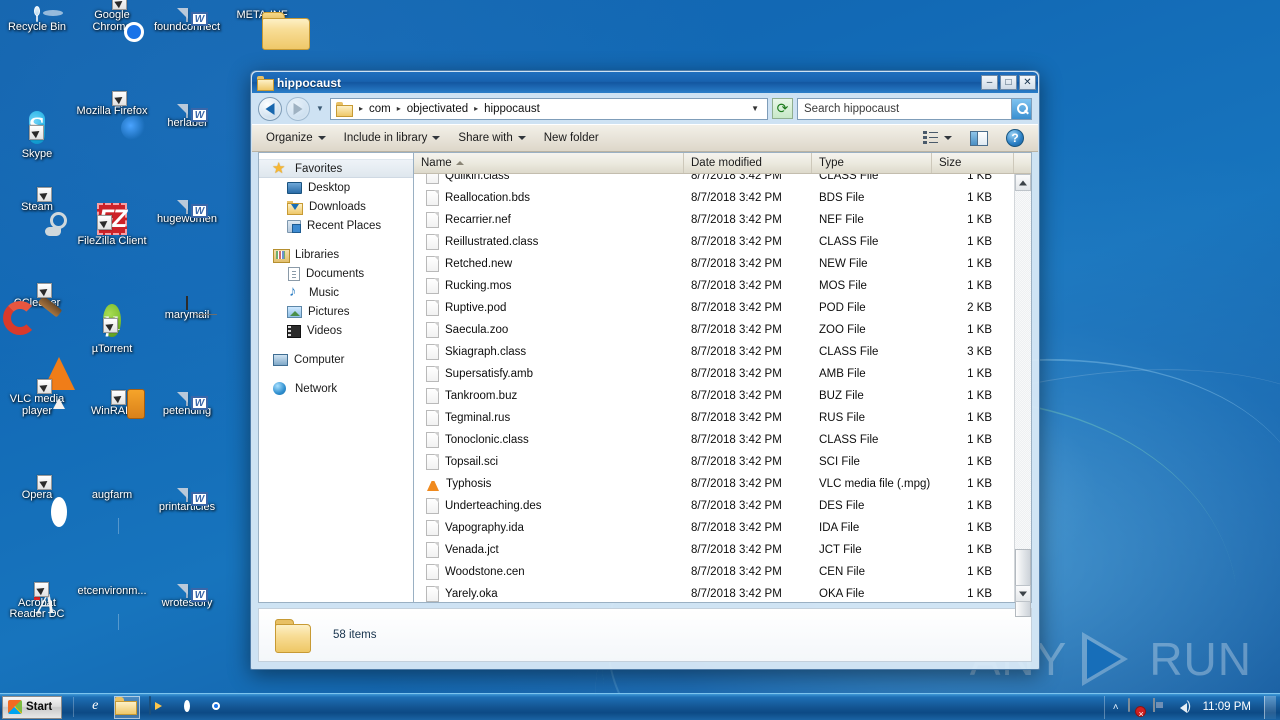 This screenshot has height=720, width=1280. What do you see at coordinates (722, 418) in the screenshot?
I see `table-row: Tegminal.rus 8/7/2018 3:42 PM RUS File 1 KB` at bounding box center [722, 418].